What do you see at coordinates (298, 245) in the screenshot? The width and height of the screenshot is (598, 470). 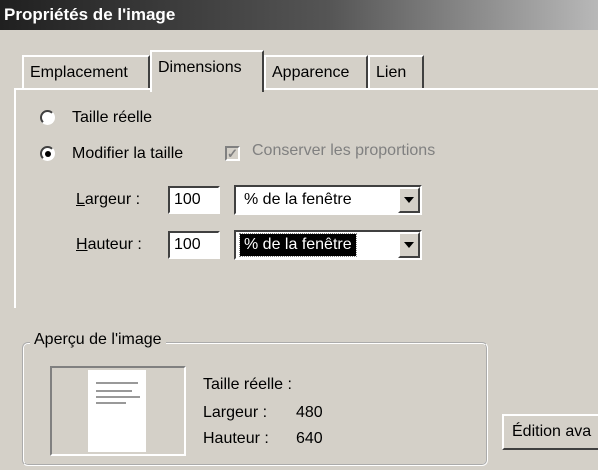 I see `height-unit-value: % de la fenêtre` at bounding box center [298, 245].